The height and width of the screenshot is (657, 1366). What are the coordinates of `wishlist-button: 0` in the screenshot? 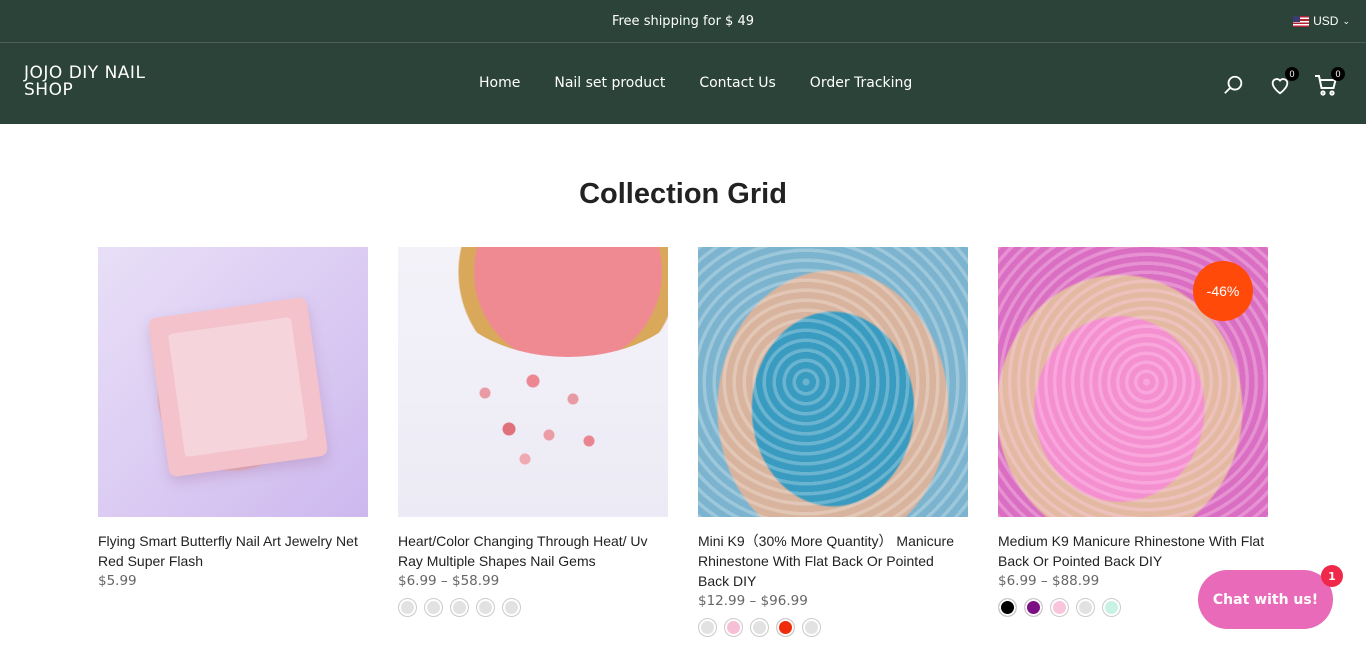 It's located at (1283, 82).